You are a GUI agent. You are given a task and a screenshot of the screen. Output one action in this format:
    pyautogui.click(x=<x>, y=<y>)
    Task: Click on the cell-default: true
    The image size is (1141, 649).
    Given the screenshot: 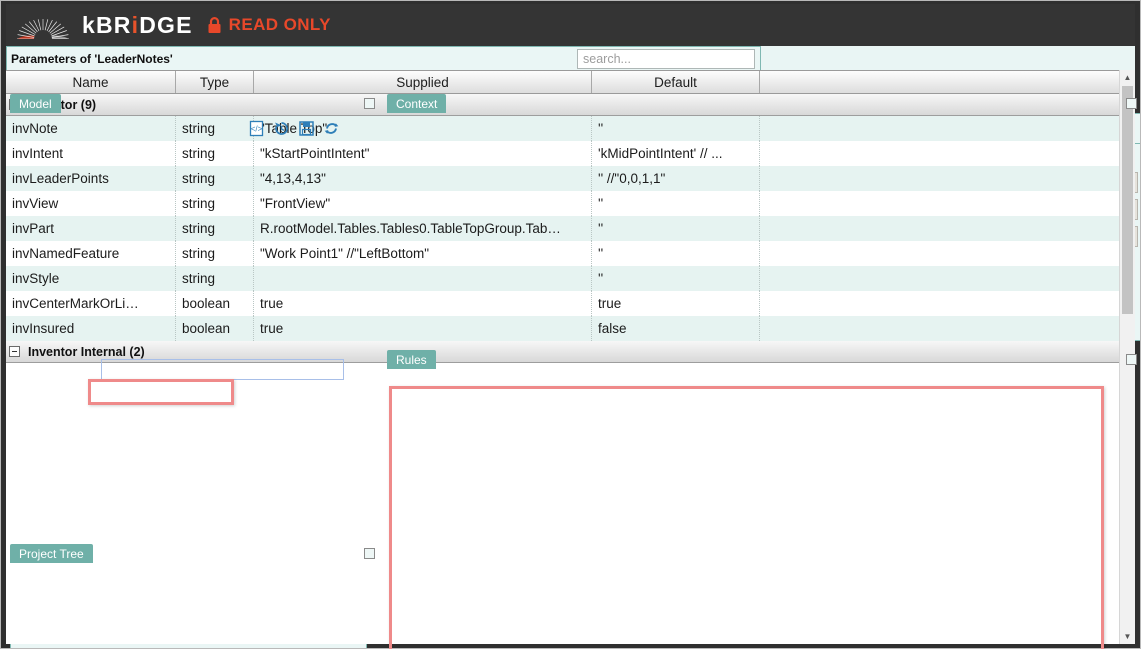 What is the action you would take?
    pyautogui.click(x=676, y=303)
    